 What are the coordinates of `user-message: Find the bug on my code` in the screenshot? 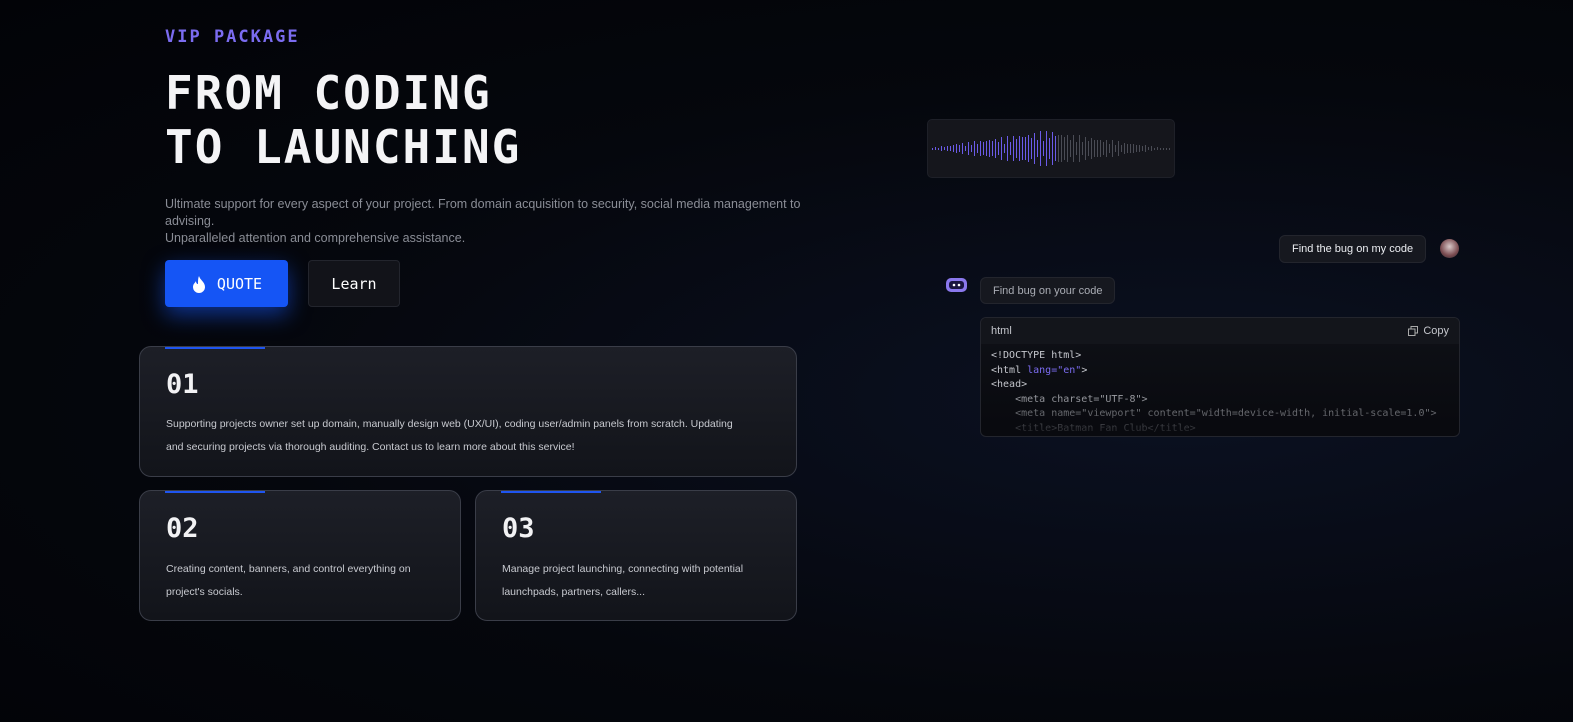 It's located at (1353, 249).